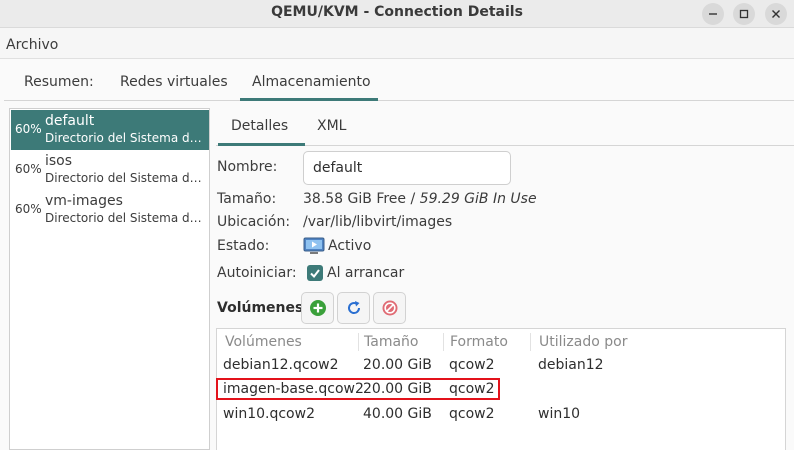 This screenshot has height=450, width=794. I want to click on volume-name: imagen-base.qcow2, so click(293, 389).